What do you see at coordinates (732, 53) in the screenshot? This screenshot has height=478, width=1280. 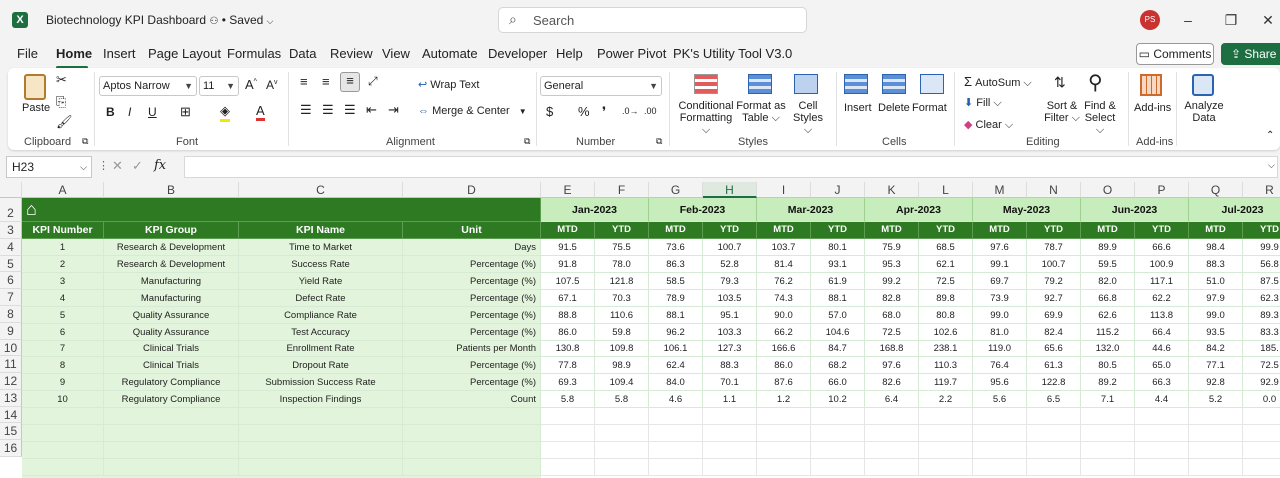 I see `menu-utility-tool: PK's Utility Tool V3.0` at bounding box center [732, 53].